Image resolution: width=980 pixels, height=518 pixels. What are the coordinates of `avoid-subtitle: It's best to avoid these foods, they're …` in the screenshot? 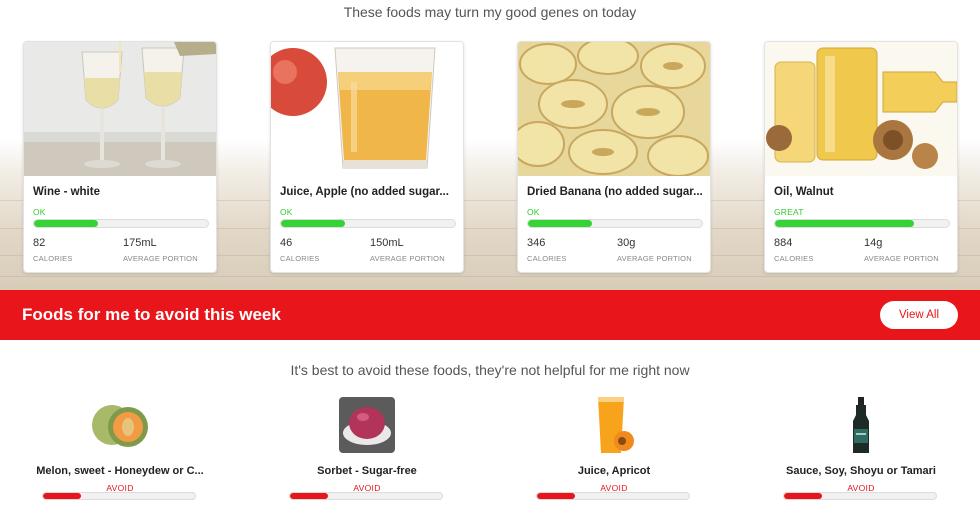 It's located at (490, 370).